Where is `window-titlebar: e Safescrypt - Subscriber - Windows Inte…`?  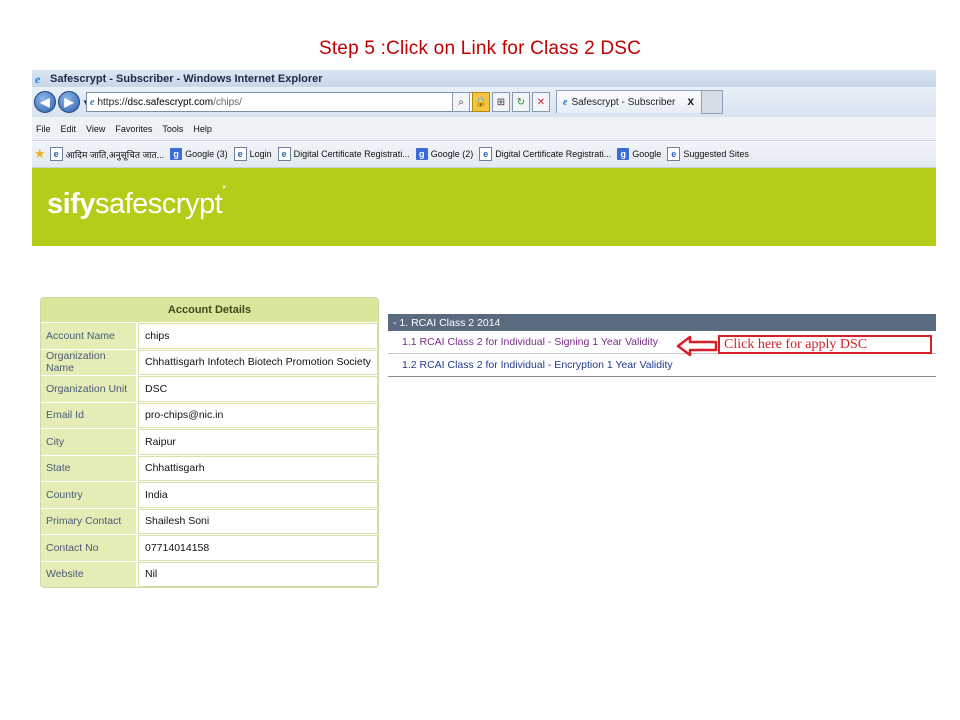
window-titlebar: e Safescrypt - Subscriber - Windows Inte… is located at coordinates (484, 78).